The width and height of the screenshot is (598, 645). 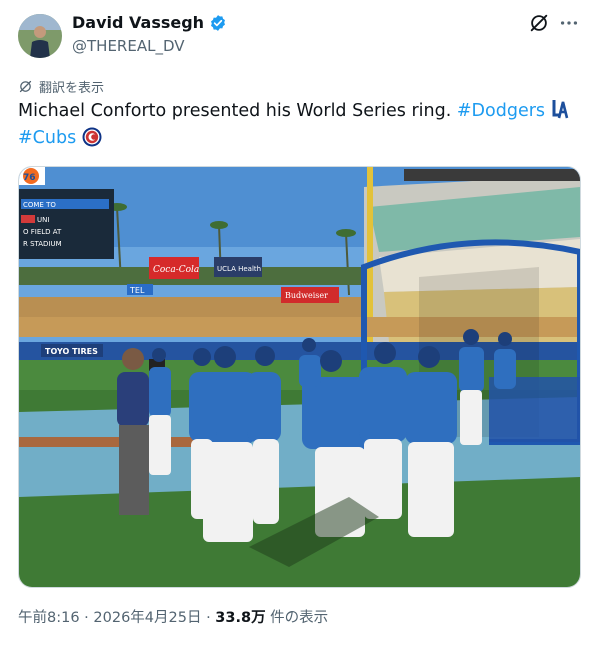 I want to click on translate-label: 翻訳を表示, so click(x=71, y=86).